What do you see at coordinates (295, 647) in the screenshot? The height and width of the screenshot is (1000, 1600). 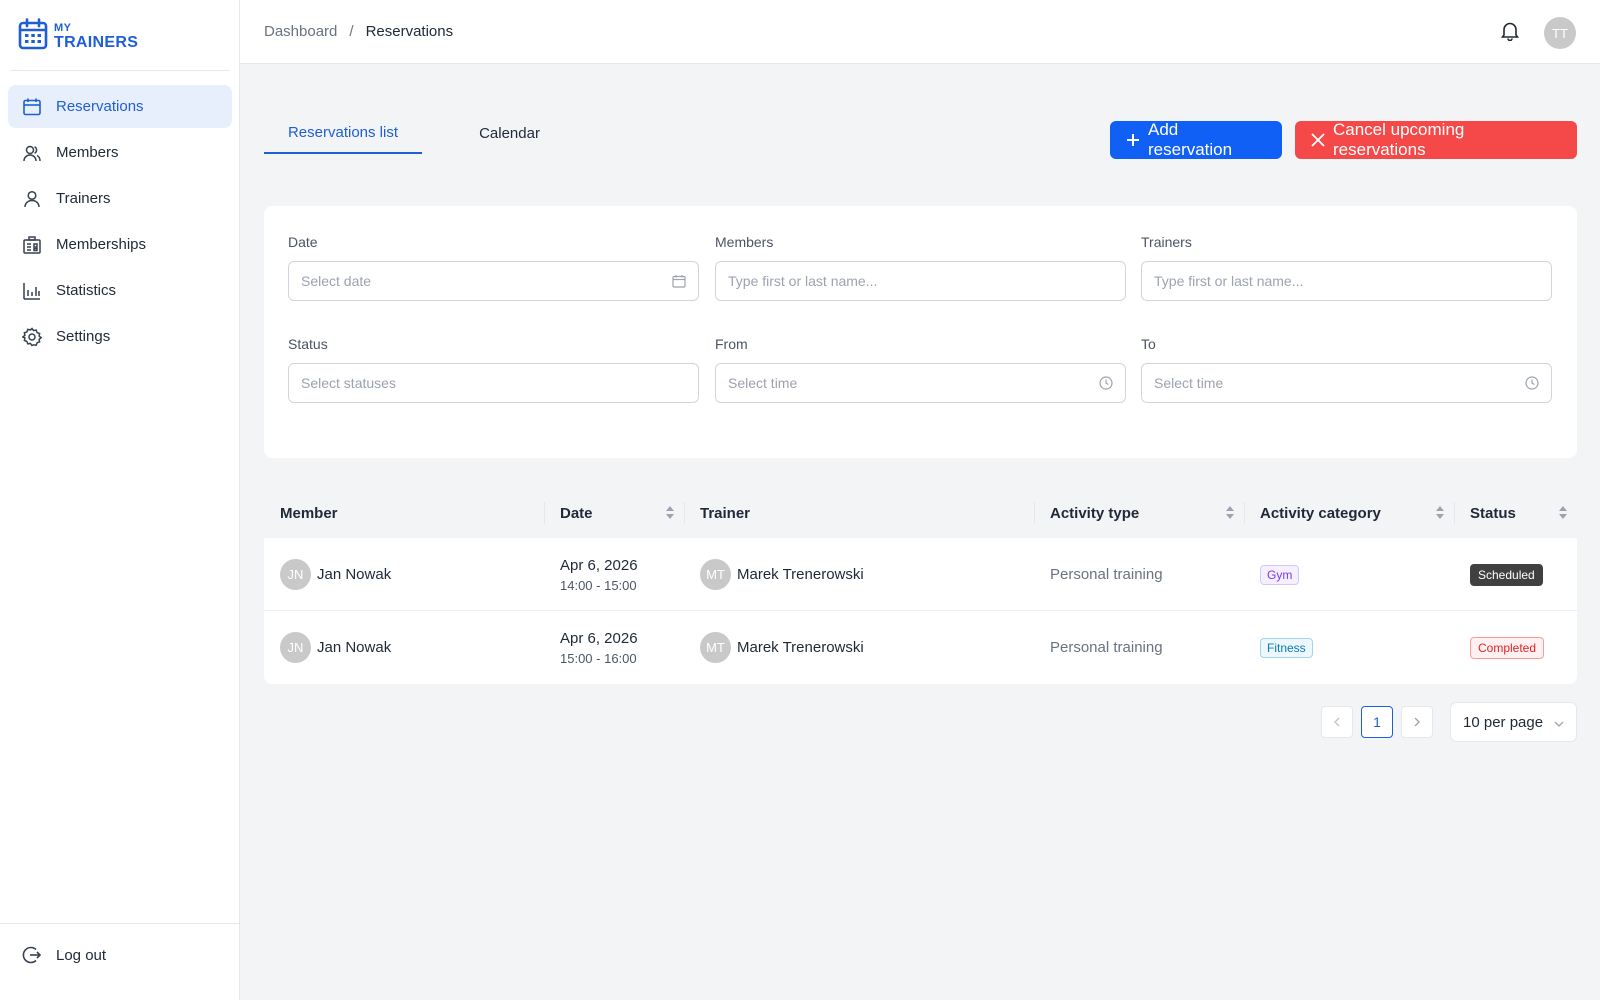 I see `avatar: JN` at bounding box center [295, 647].